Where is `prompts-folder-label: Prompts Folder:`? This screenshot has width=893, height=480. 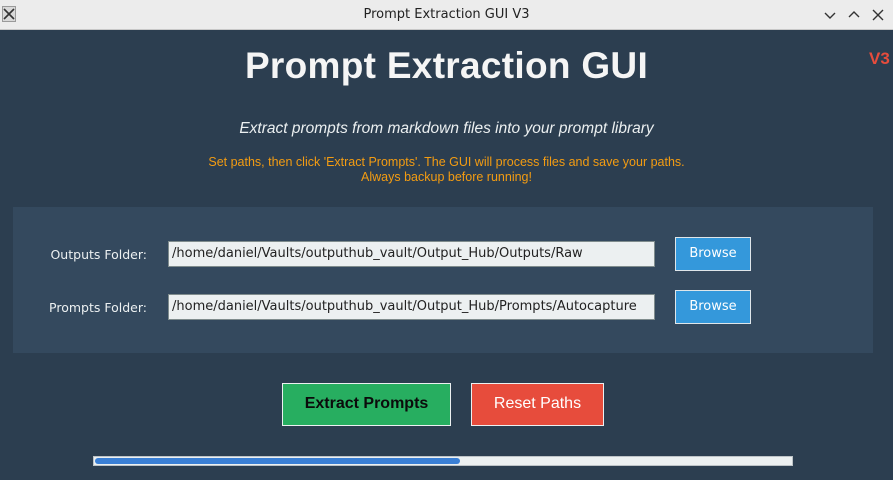
prompts-folder-label: Prompts Folder: is located at coordinates (98, 307).